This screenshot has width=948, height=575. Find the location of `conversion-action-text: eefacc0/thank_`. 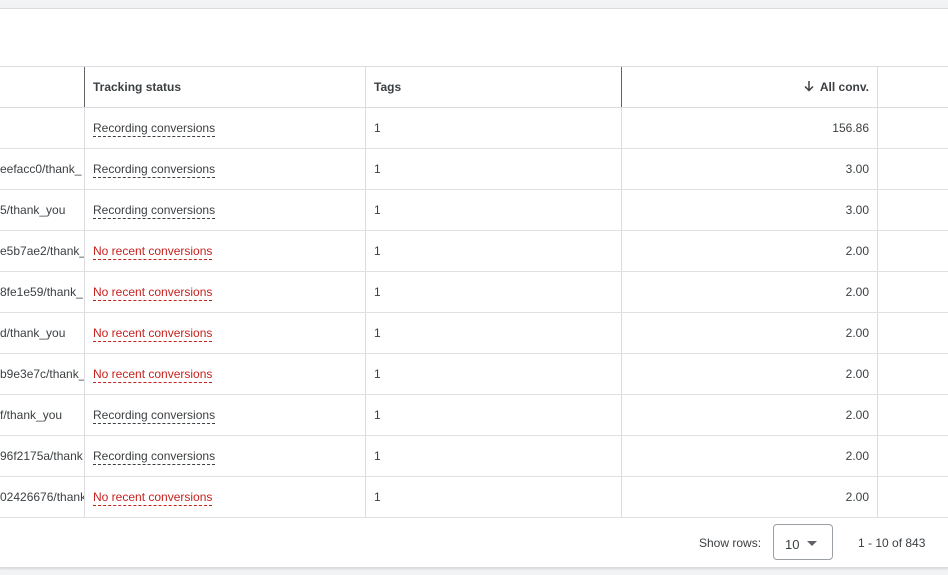

conversion-action-text: eefacc0/thank_ is located at coordinates (41, 169).